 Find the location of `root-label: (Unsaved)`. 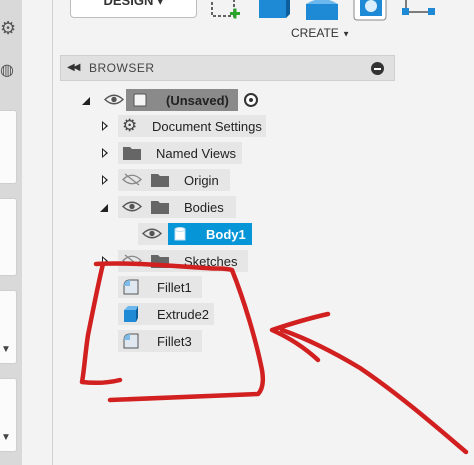

root-label: (Unsaved) is located at coordinates (197, 100).